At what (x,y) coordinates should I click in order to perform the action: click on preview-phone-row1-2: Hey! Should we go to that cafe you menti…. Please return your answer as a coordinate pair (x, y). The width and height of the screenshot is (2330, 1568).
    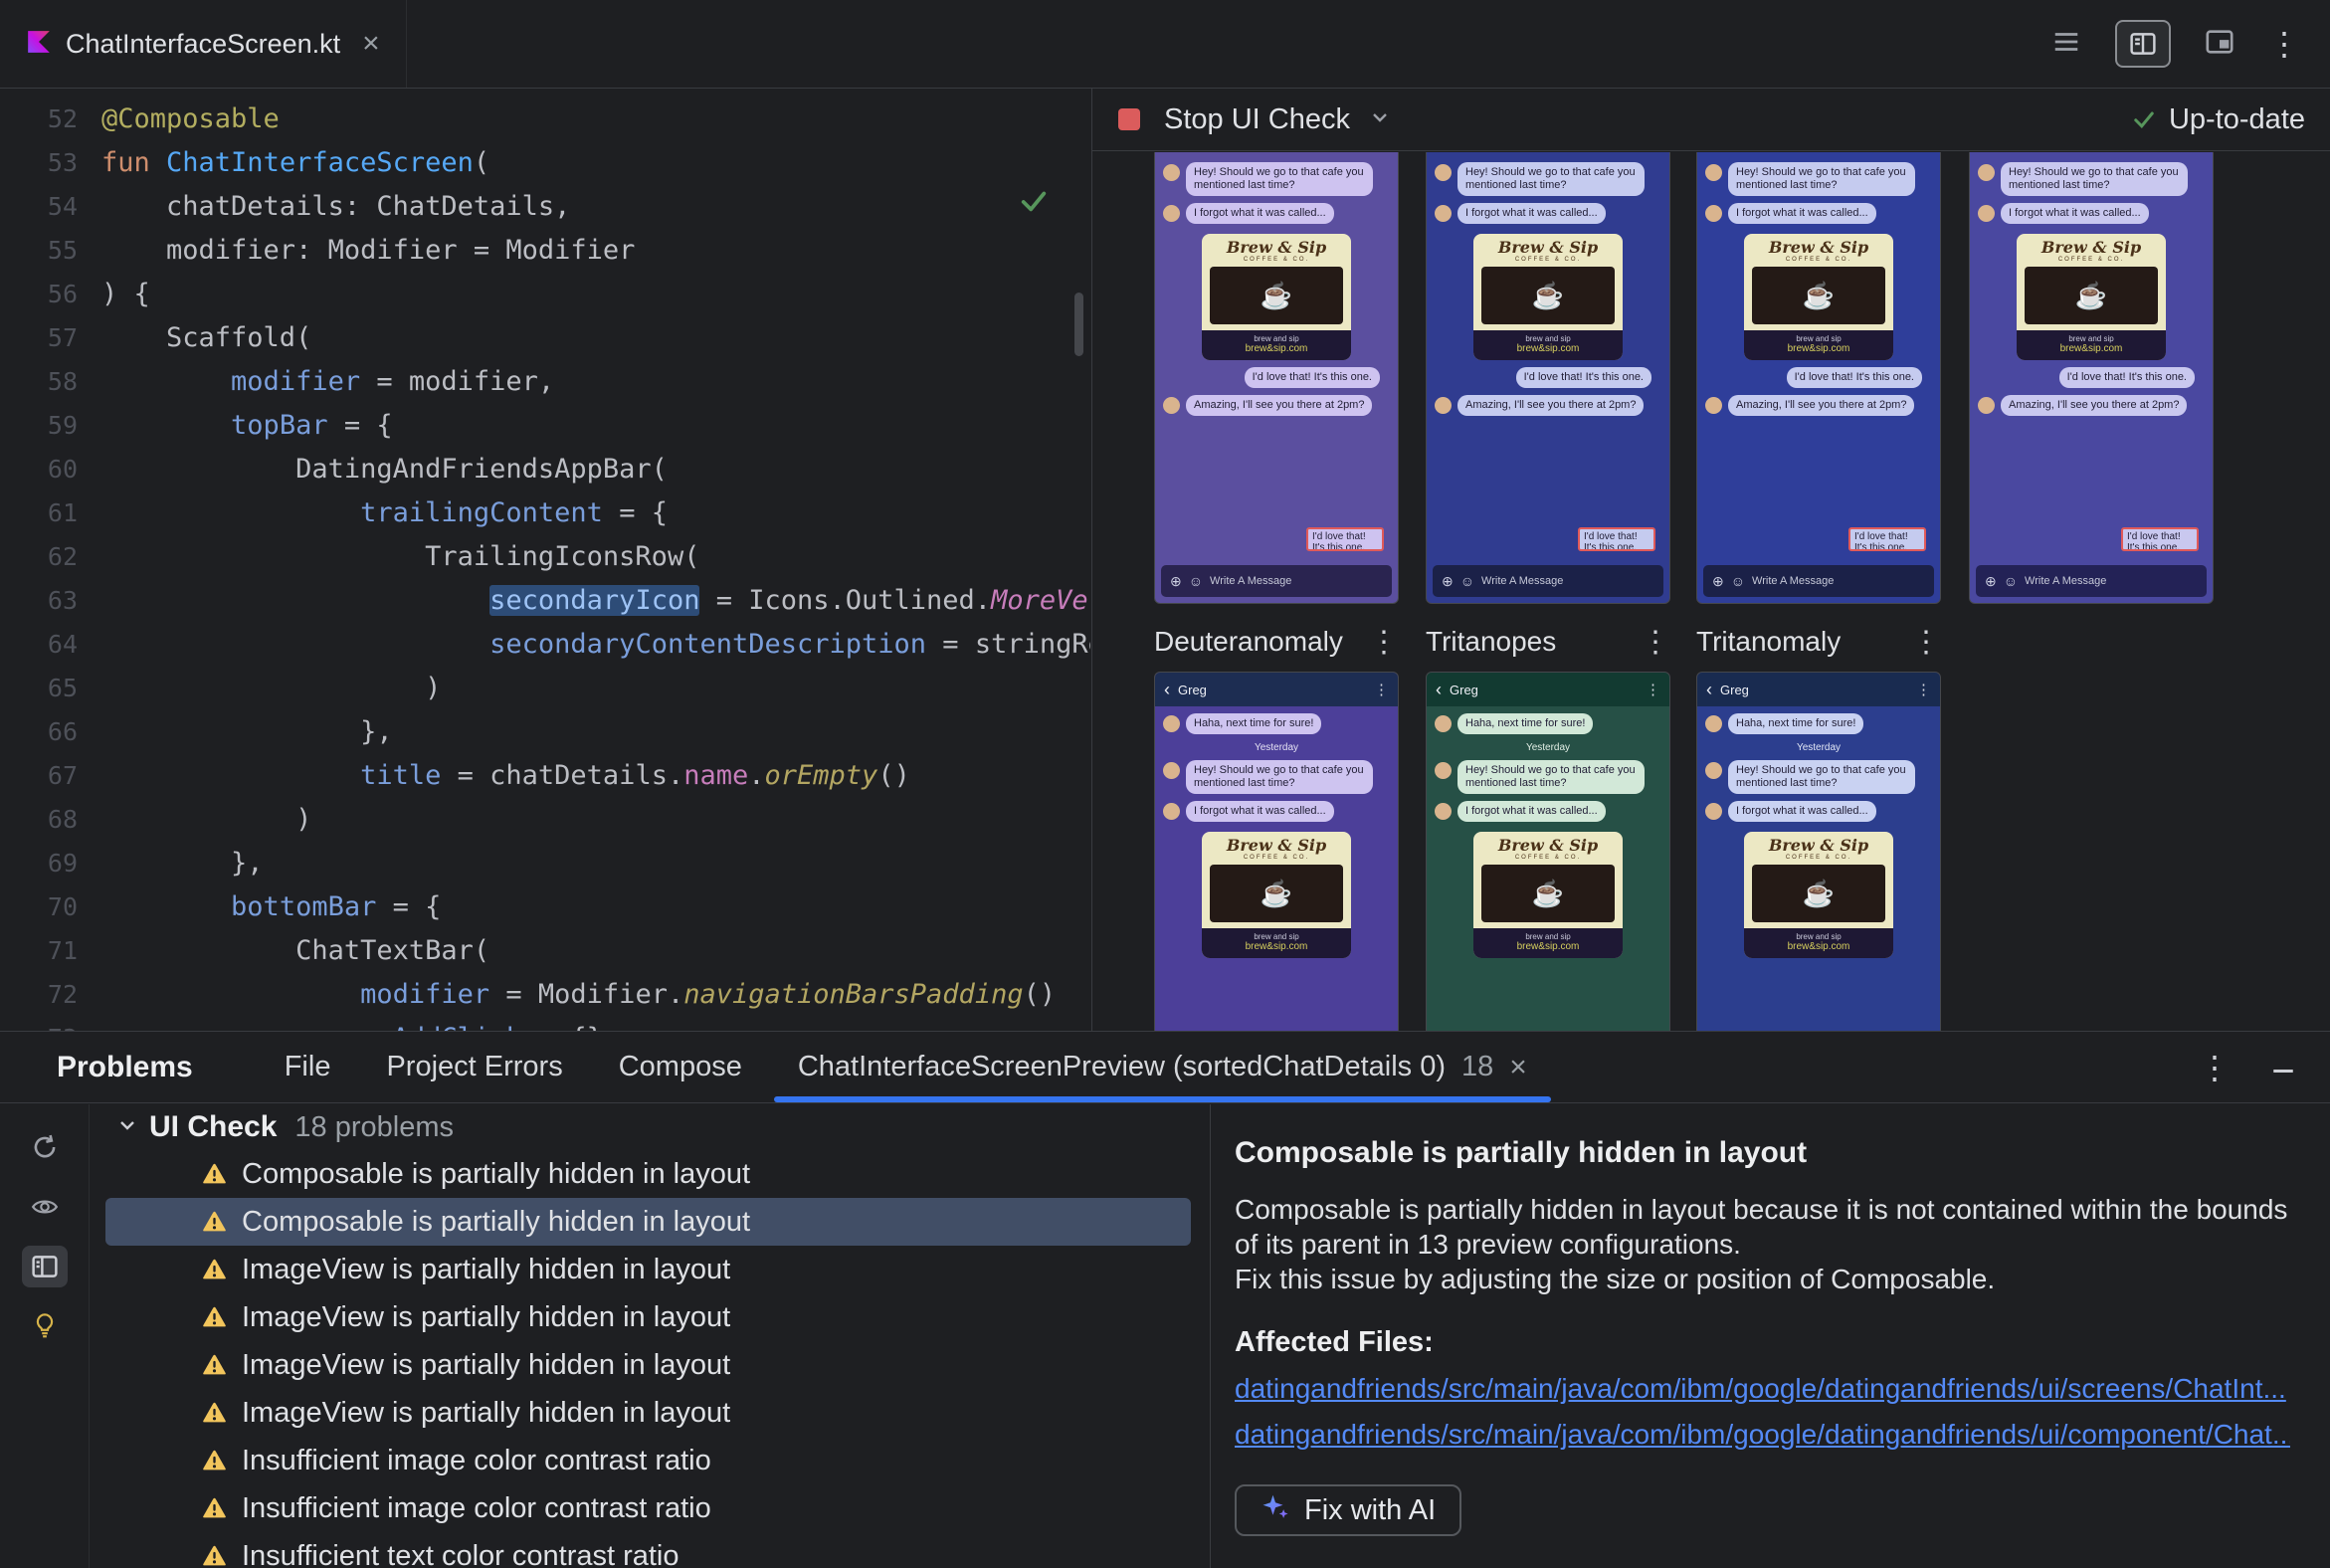
    Looking at the image, I should click on (1548, 378).